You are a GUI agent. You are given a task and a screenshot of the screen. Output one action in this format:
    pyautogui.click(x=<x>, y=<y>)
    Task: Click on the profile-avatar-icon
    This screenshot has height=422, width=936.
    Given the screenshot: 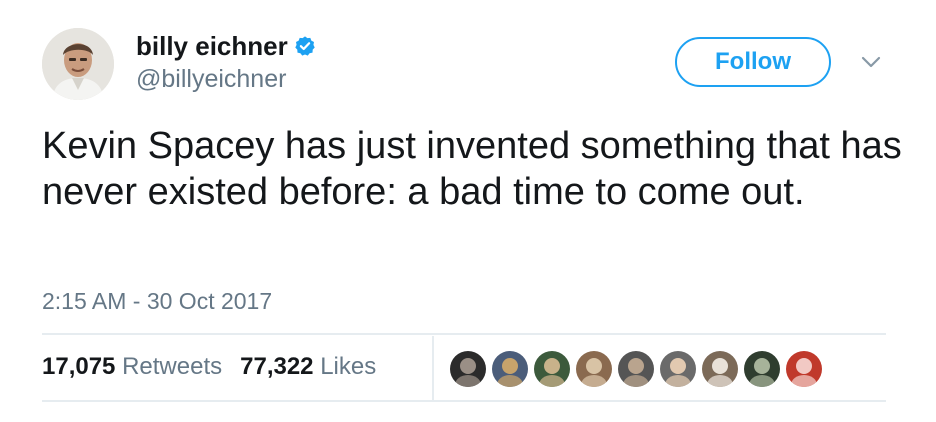 What is the action you would take?
    pyautogui.click(x=78, y=64)
    